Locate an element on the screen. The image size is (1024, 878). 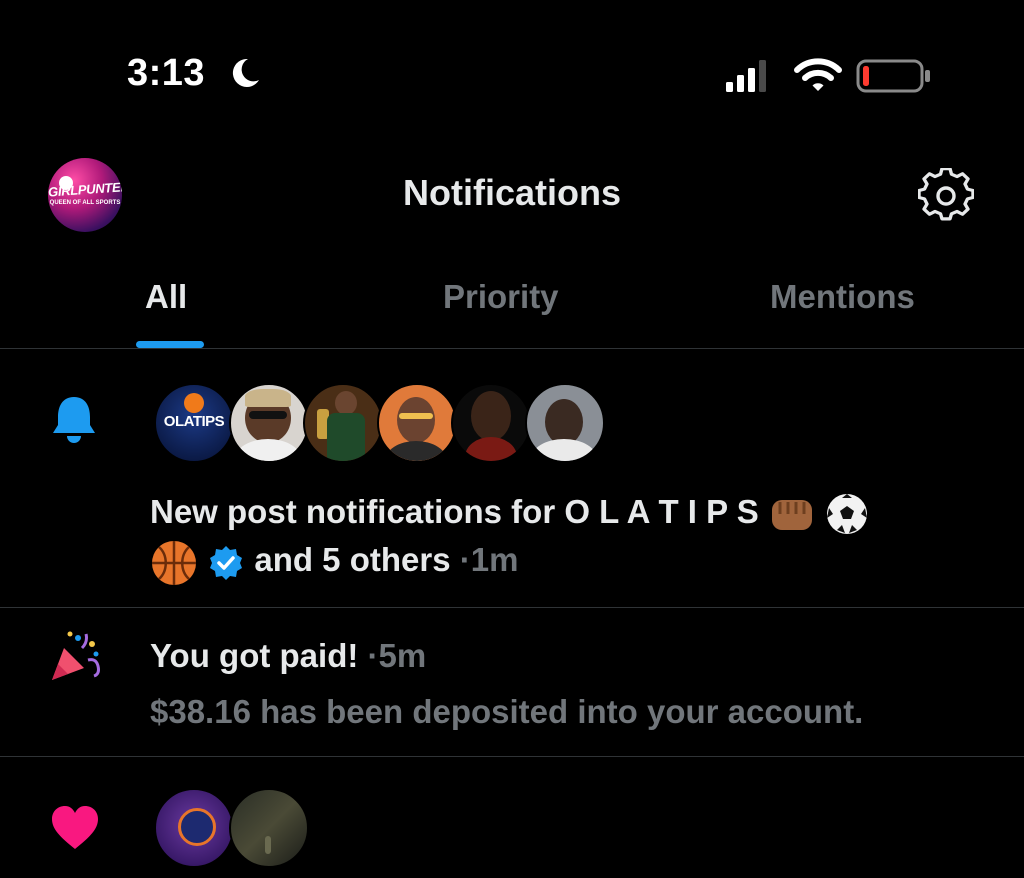
heart-icon is located at coordinates (75, 827).